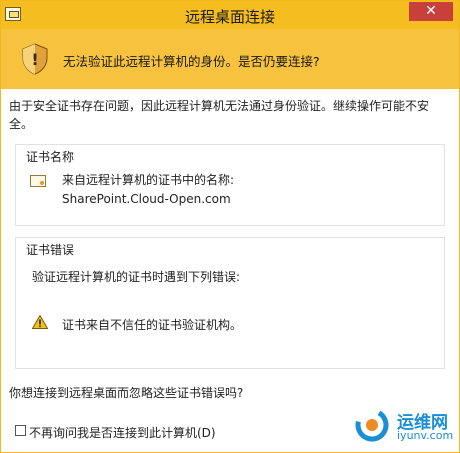 The image size is (460, 453). What do you see at coordinates (146, 199) in the screenshot?
I see `cert-name-value: SharePoint.Cloud-Open.com` at bounding box center [146, 199].